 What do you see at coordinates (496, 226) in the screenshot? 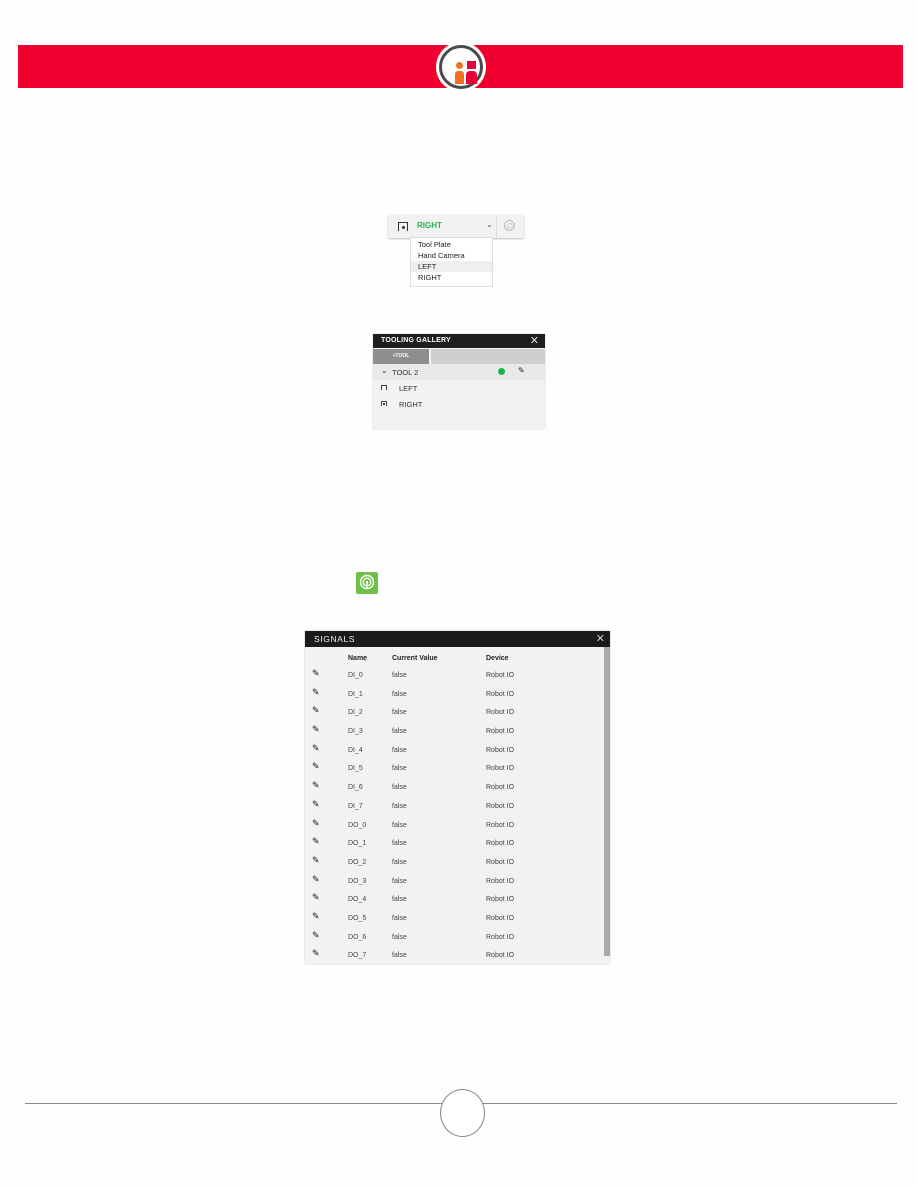
I see `divider` at bounding box center [496, 226].